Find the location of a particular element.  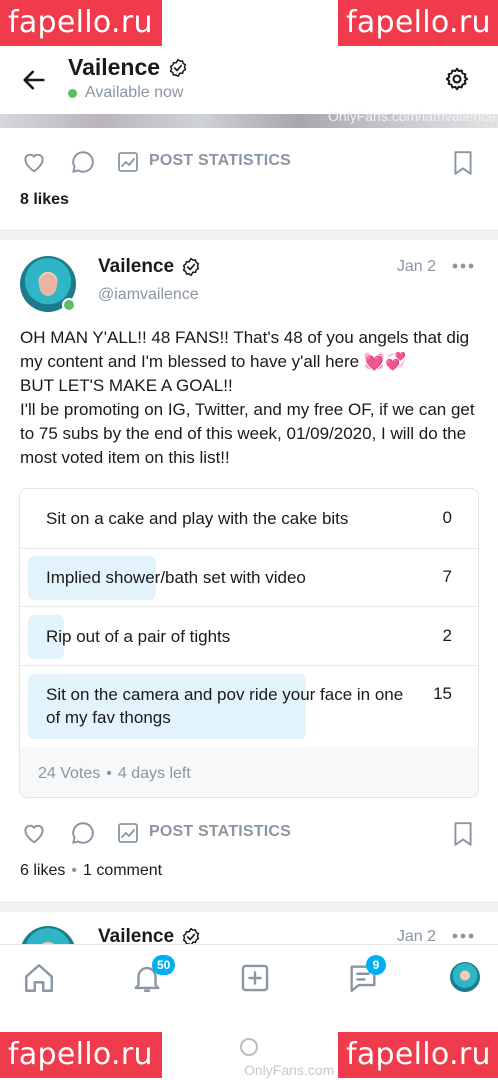

poll-option: Rip out of a pair of tights 2 is located at coordinates (249, 636).